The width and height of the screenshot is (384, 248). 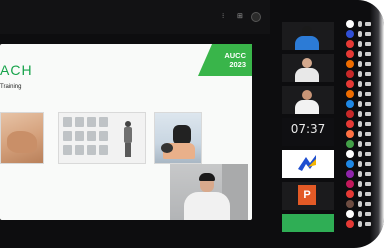 I want to click on slide-photo-pose-grid, so click(x=102, y=138).